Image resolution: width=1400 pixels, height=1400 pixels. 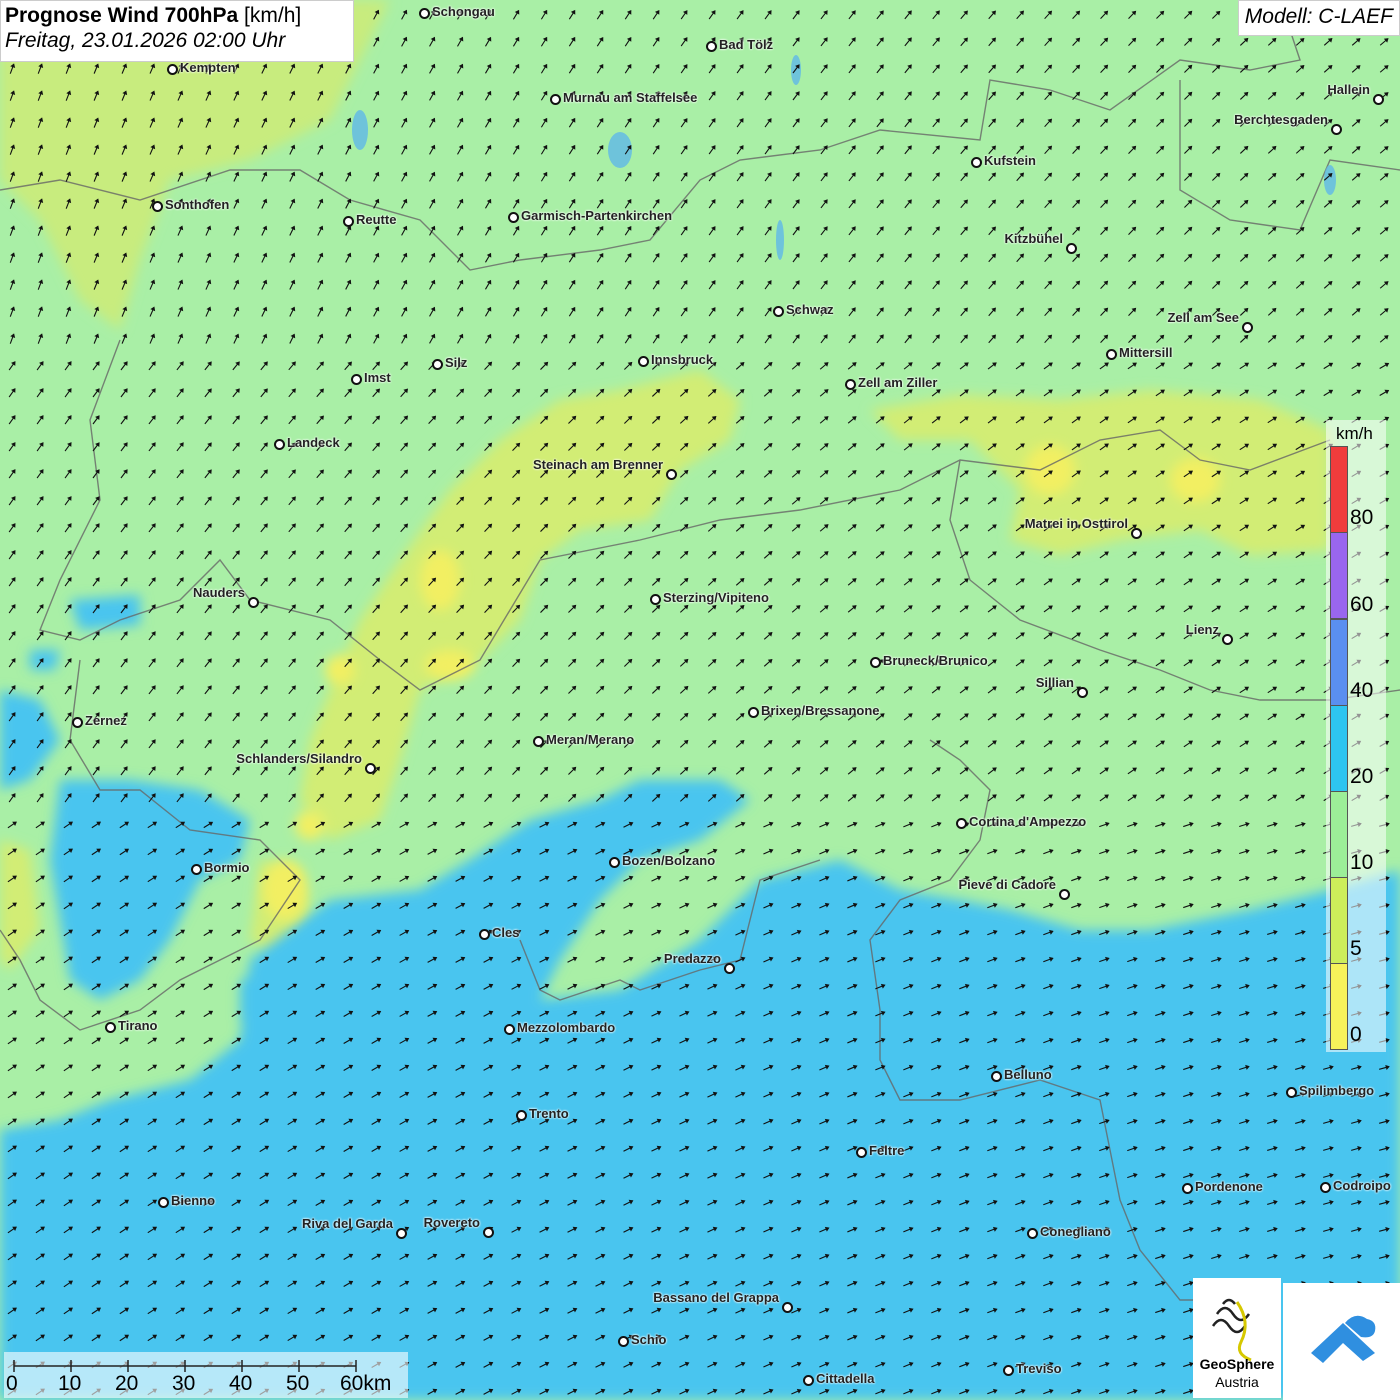 What do you see at coordinates (935, 660) in the screenshot?
I see `city-label: Bruneck/Brunico` at bounding box center [935, 660].